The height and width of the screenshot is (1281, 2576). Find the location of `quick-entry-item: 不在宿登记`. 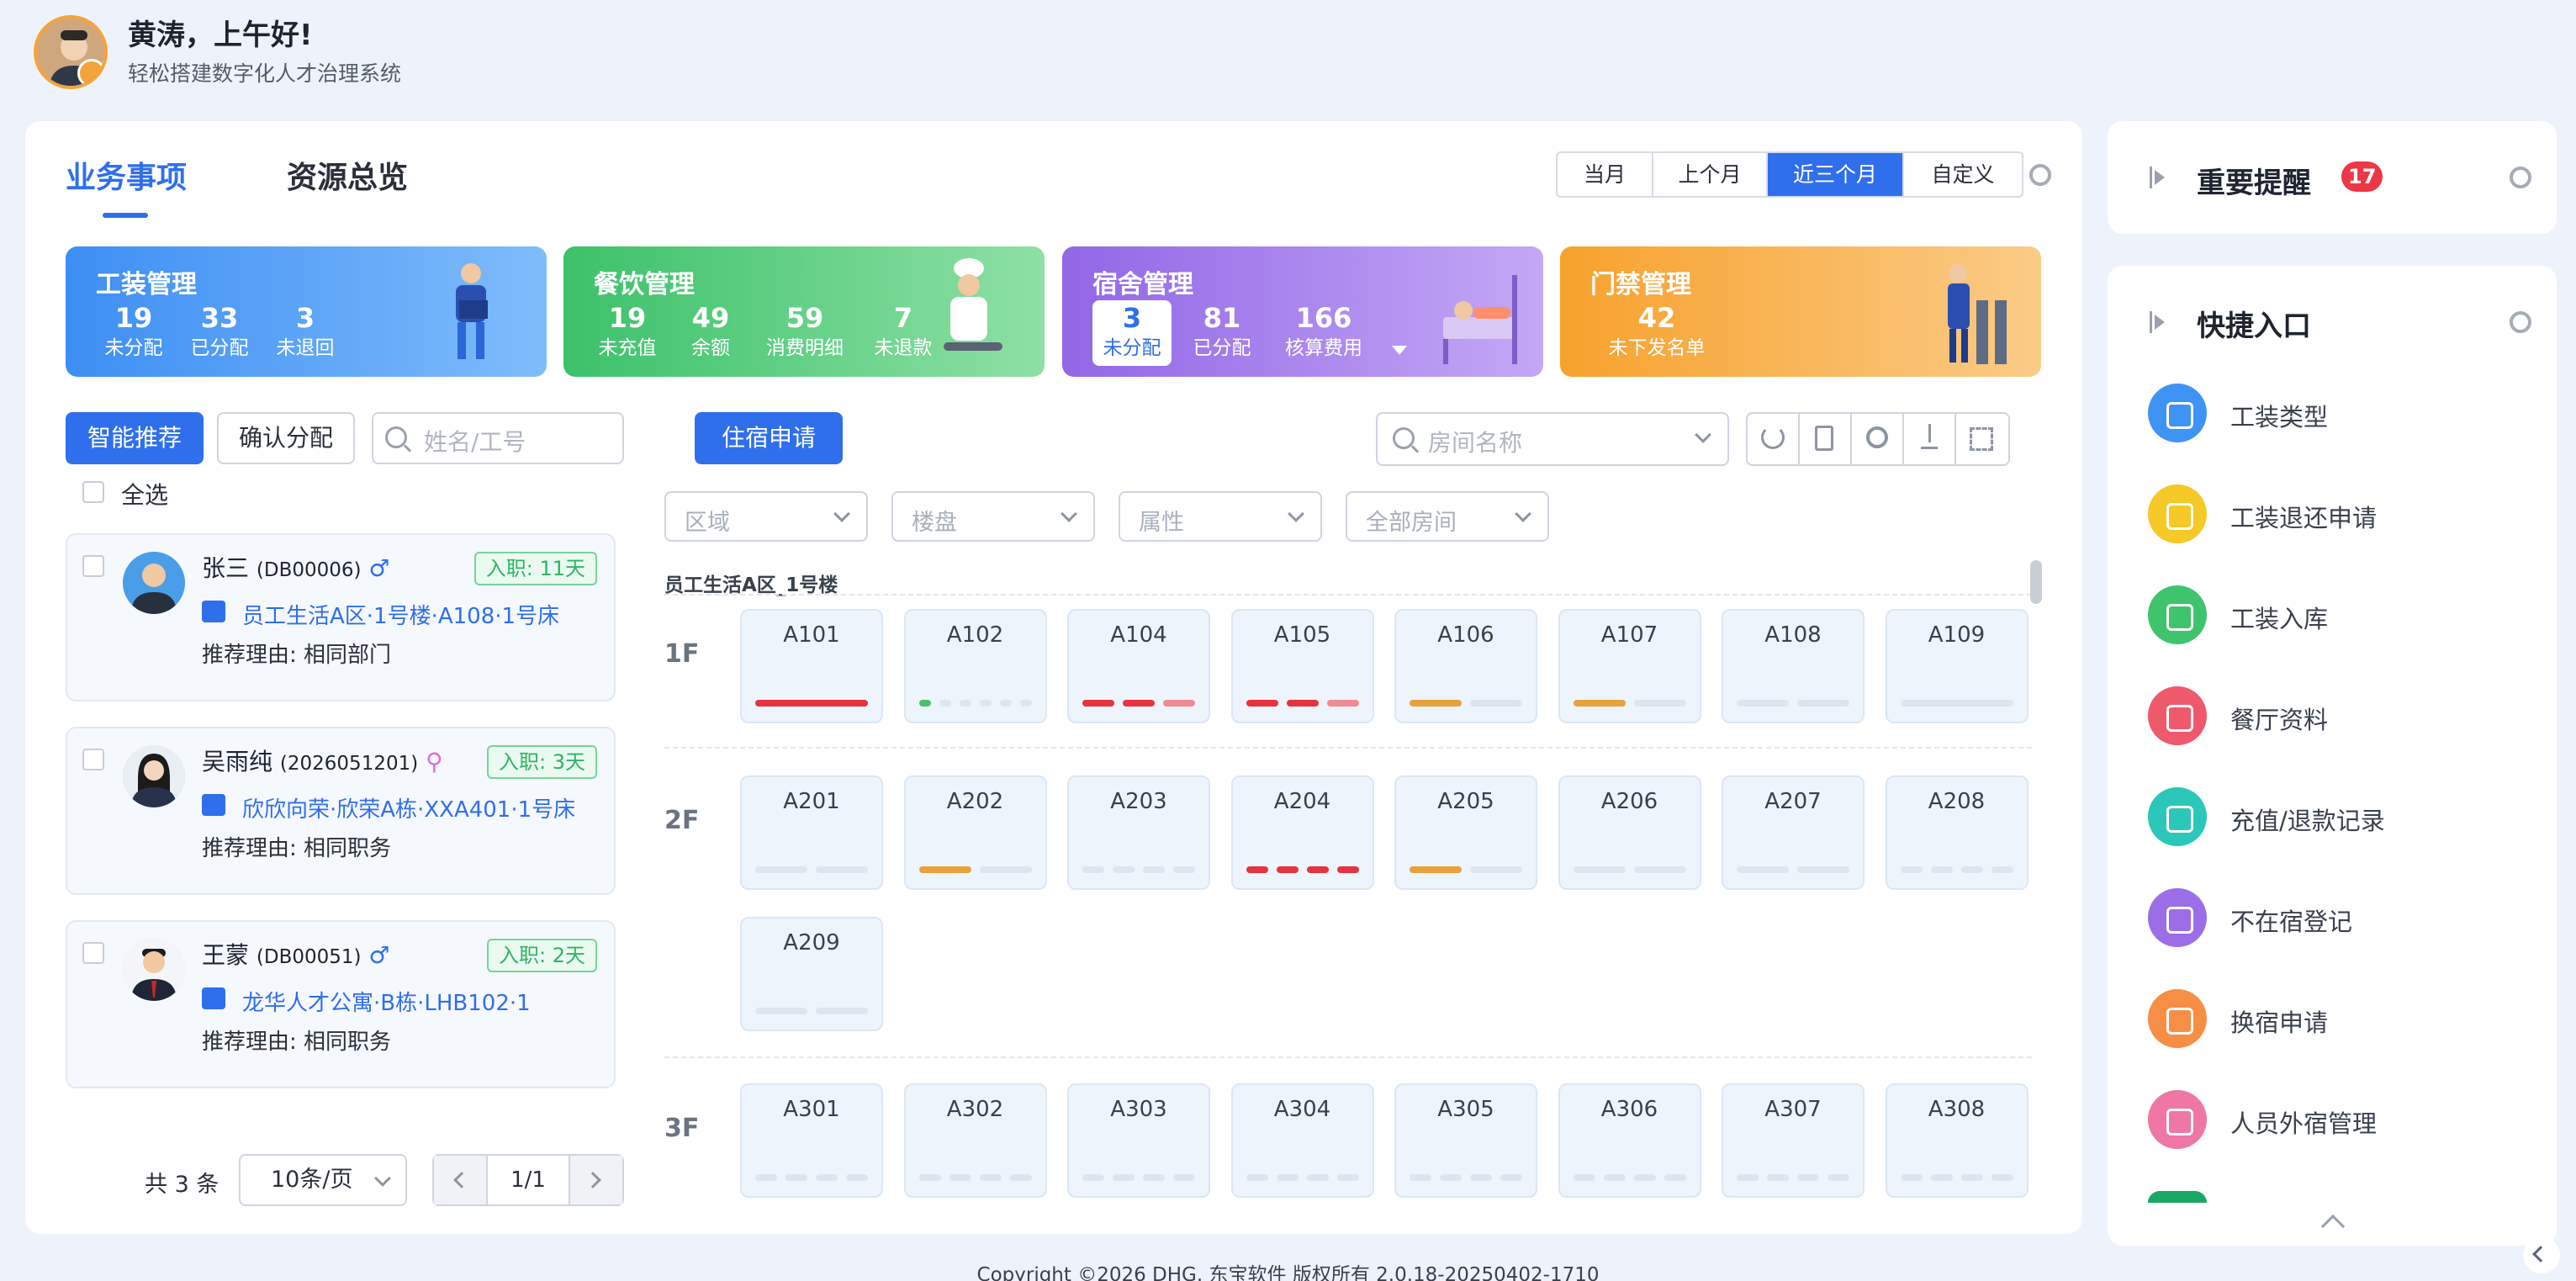

quick-entry-item: 不在宿登记 is located at coordinates (2333, 918).